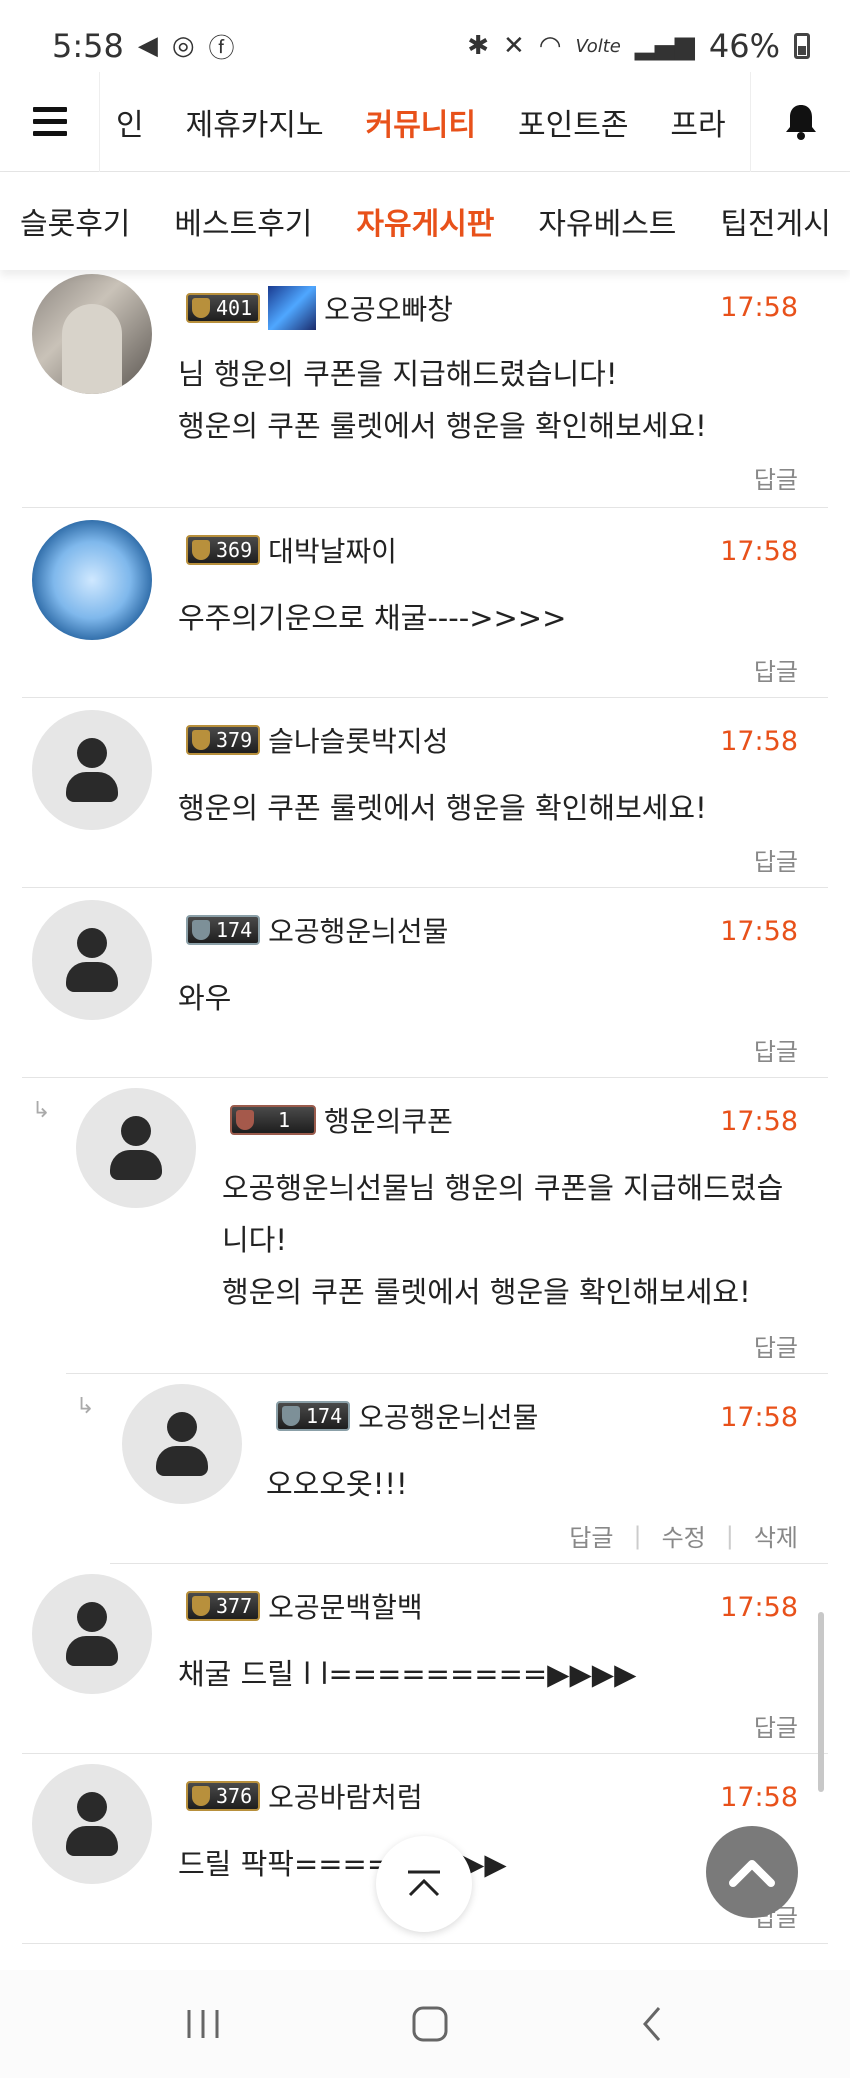 Image resolution: width=850 pixels, height=2078 pixels. What do you see at coordinates (800, 121) in the screenshot?
I see `notification-button` at bounding box center [800, 121].